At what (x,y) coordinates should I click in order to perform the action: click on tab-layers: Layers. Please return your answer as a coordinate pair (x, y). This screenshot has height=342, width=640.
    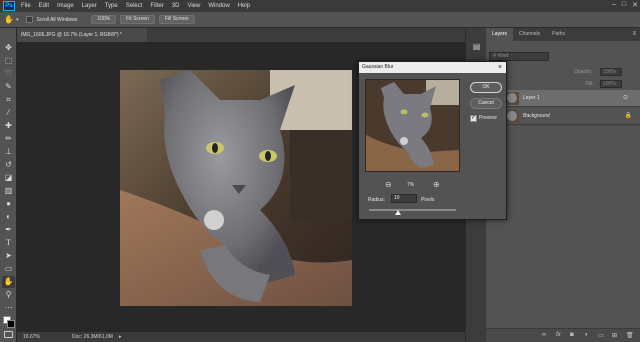
    Looking at the image, I should click on (500, 34).